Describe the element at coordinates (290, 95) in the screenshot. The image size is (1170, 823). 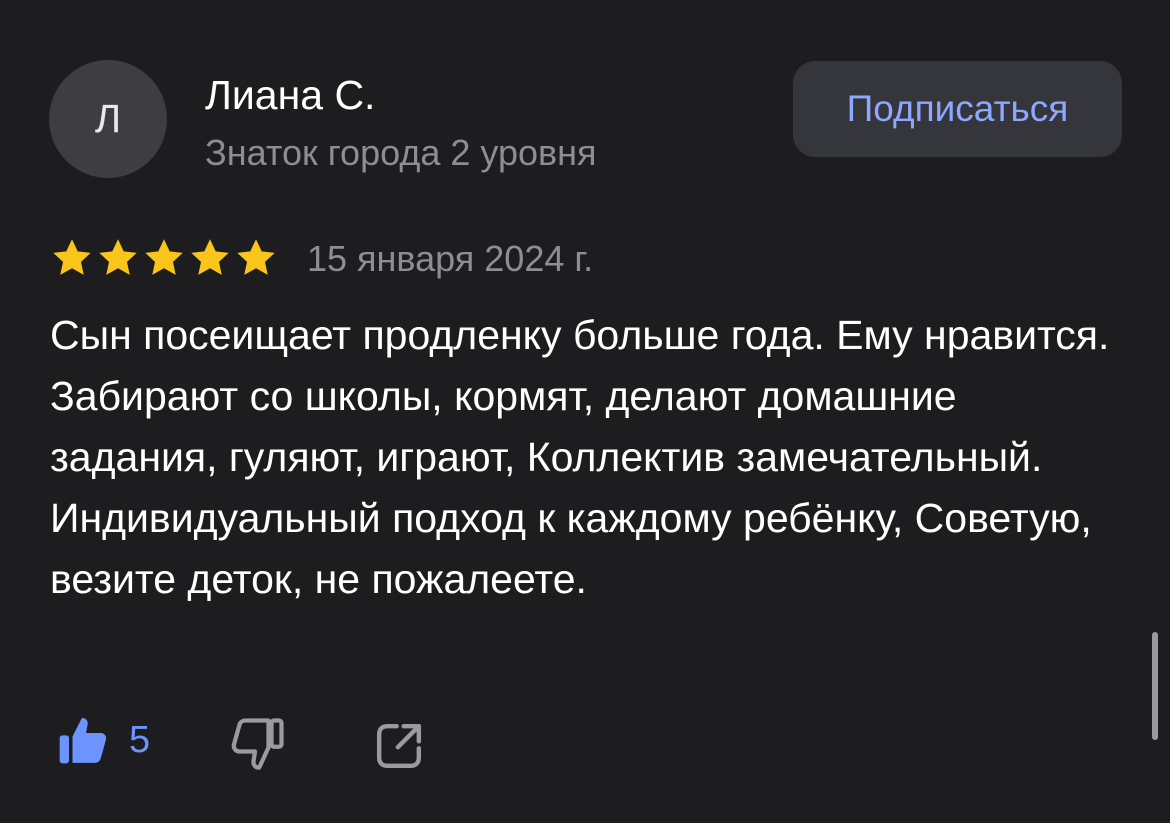
I see `author-name: Лиана С.` at that location.